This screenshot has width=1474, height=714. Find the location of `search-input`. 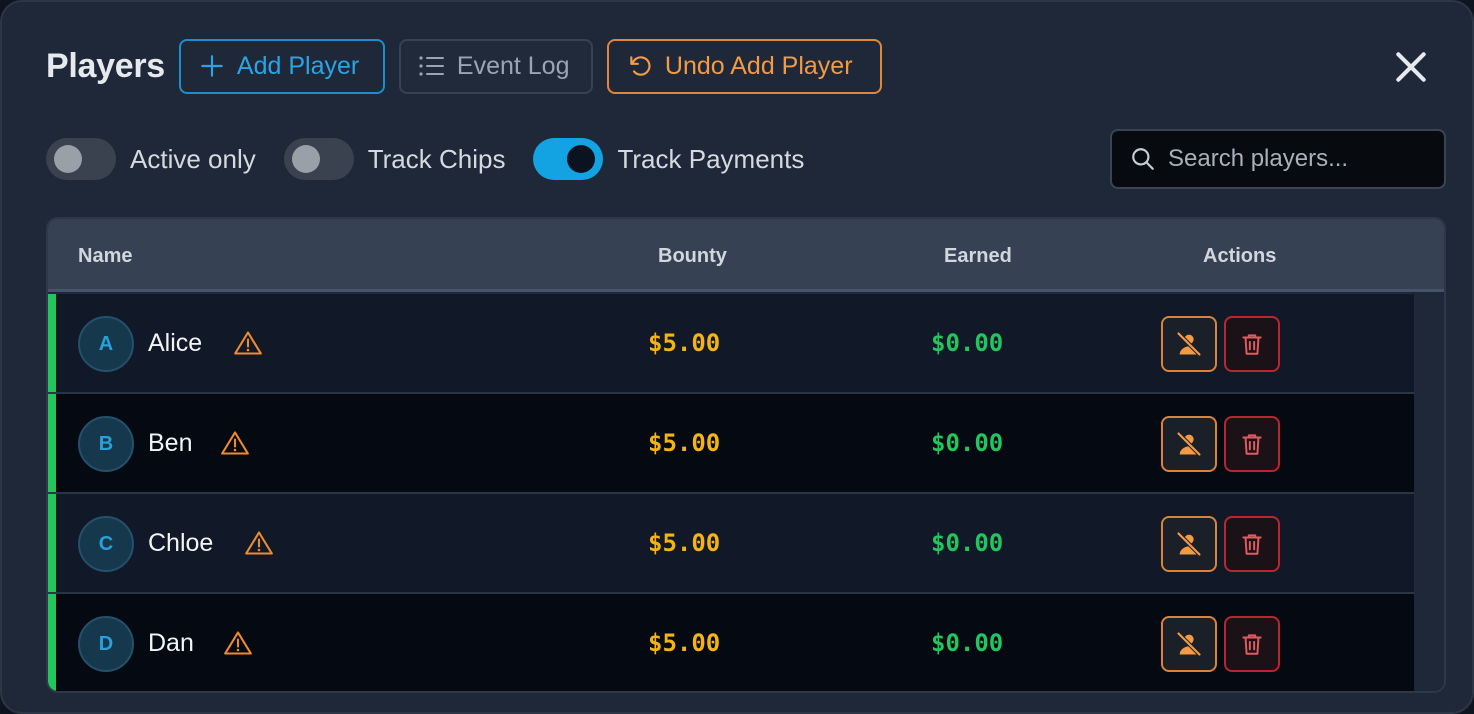

search-input is located at coordinates (1303, 159).